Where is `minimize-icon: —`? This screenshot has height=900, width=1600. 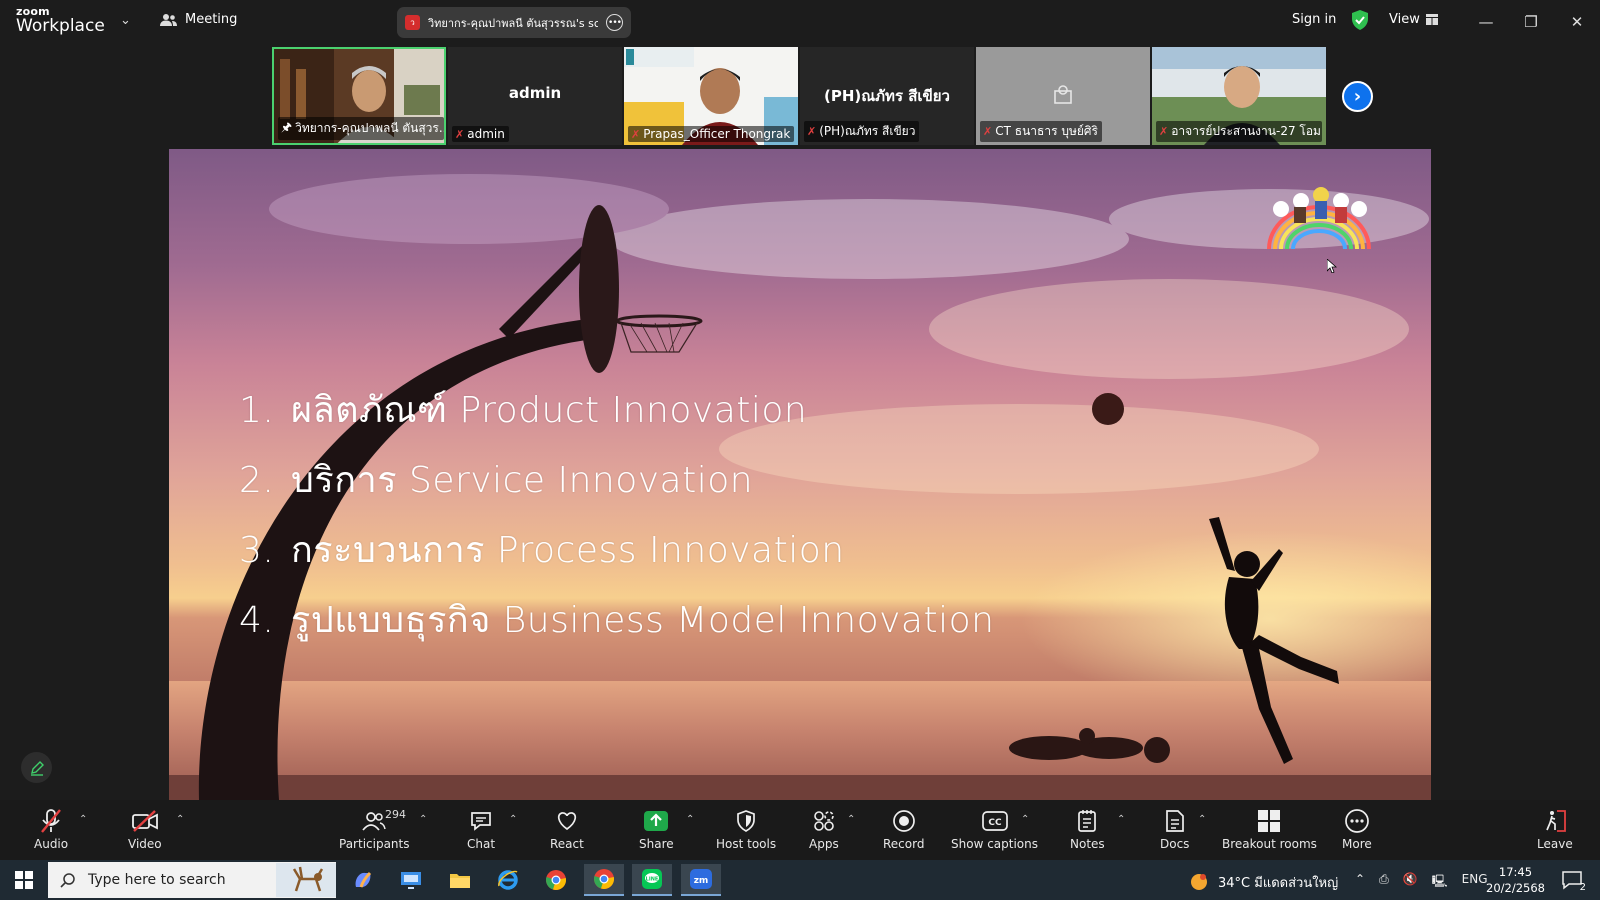
minimize-icon: — is located at coordinates (1486, 22).